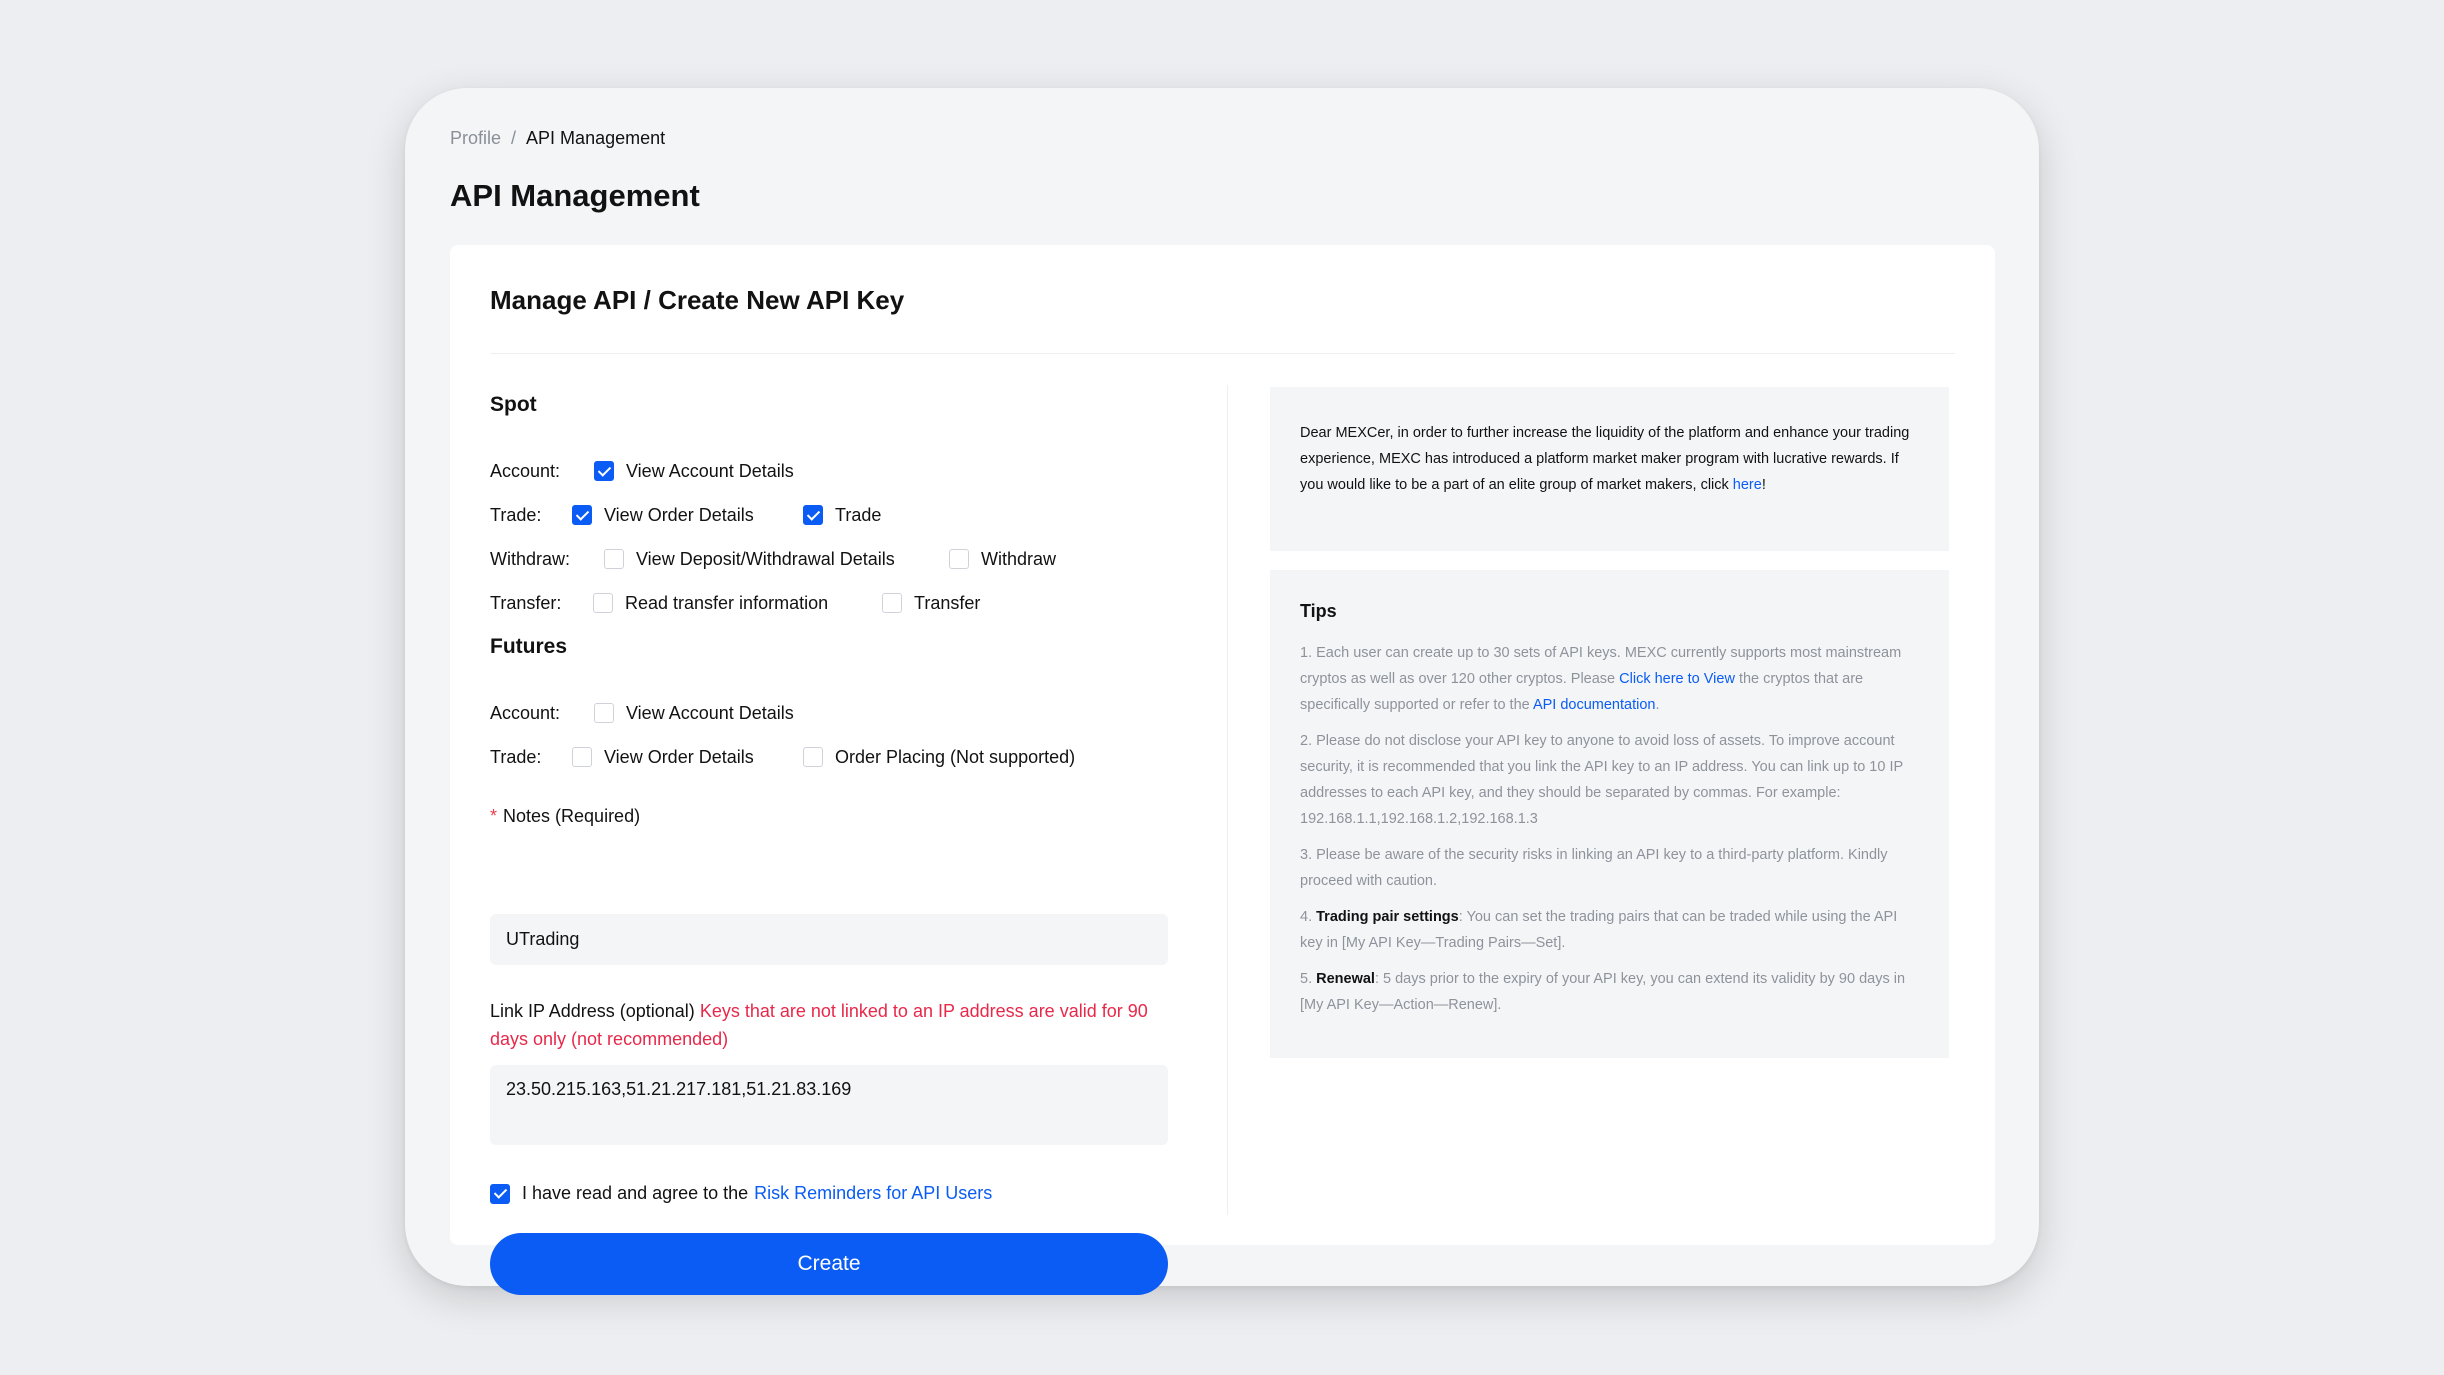 This screenshot has height=1375, width=2444. What do you see at coordinates (525, 470) in the screenshot?
I see `spot-account-label: Account:` at bounding box center [525, 470].